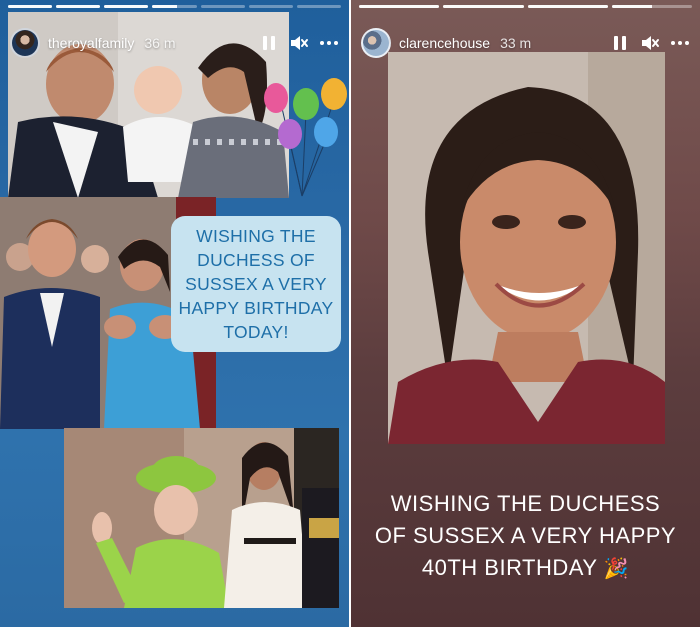 This screenshot has width=700, height=627. Describe the element at coordinates (201, 518) in the screenshot. I see `photo-queen-and-duchess` at that location.